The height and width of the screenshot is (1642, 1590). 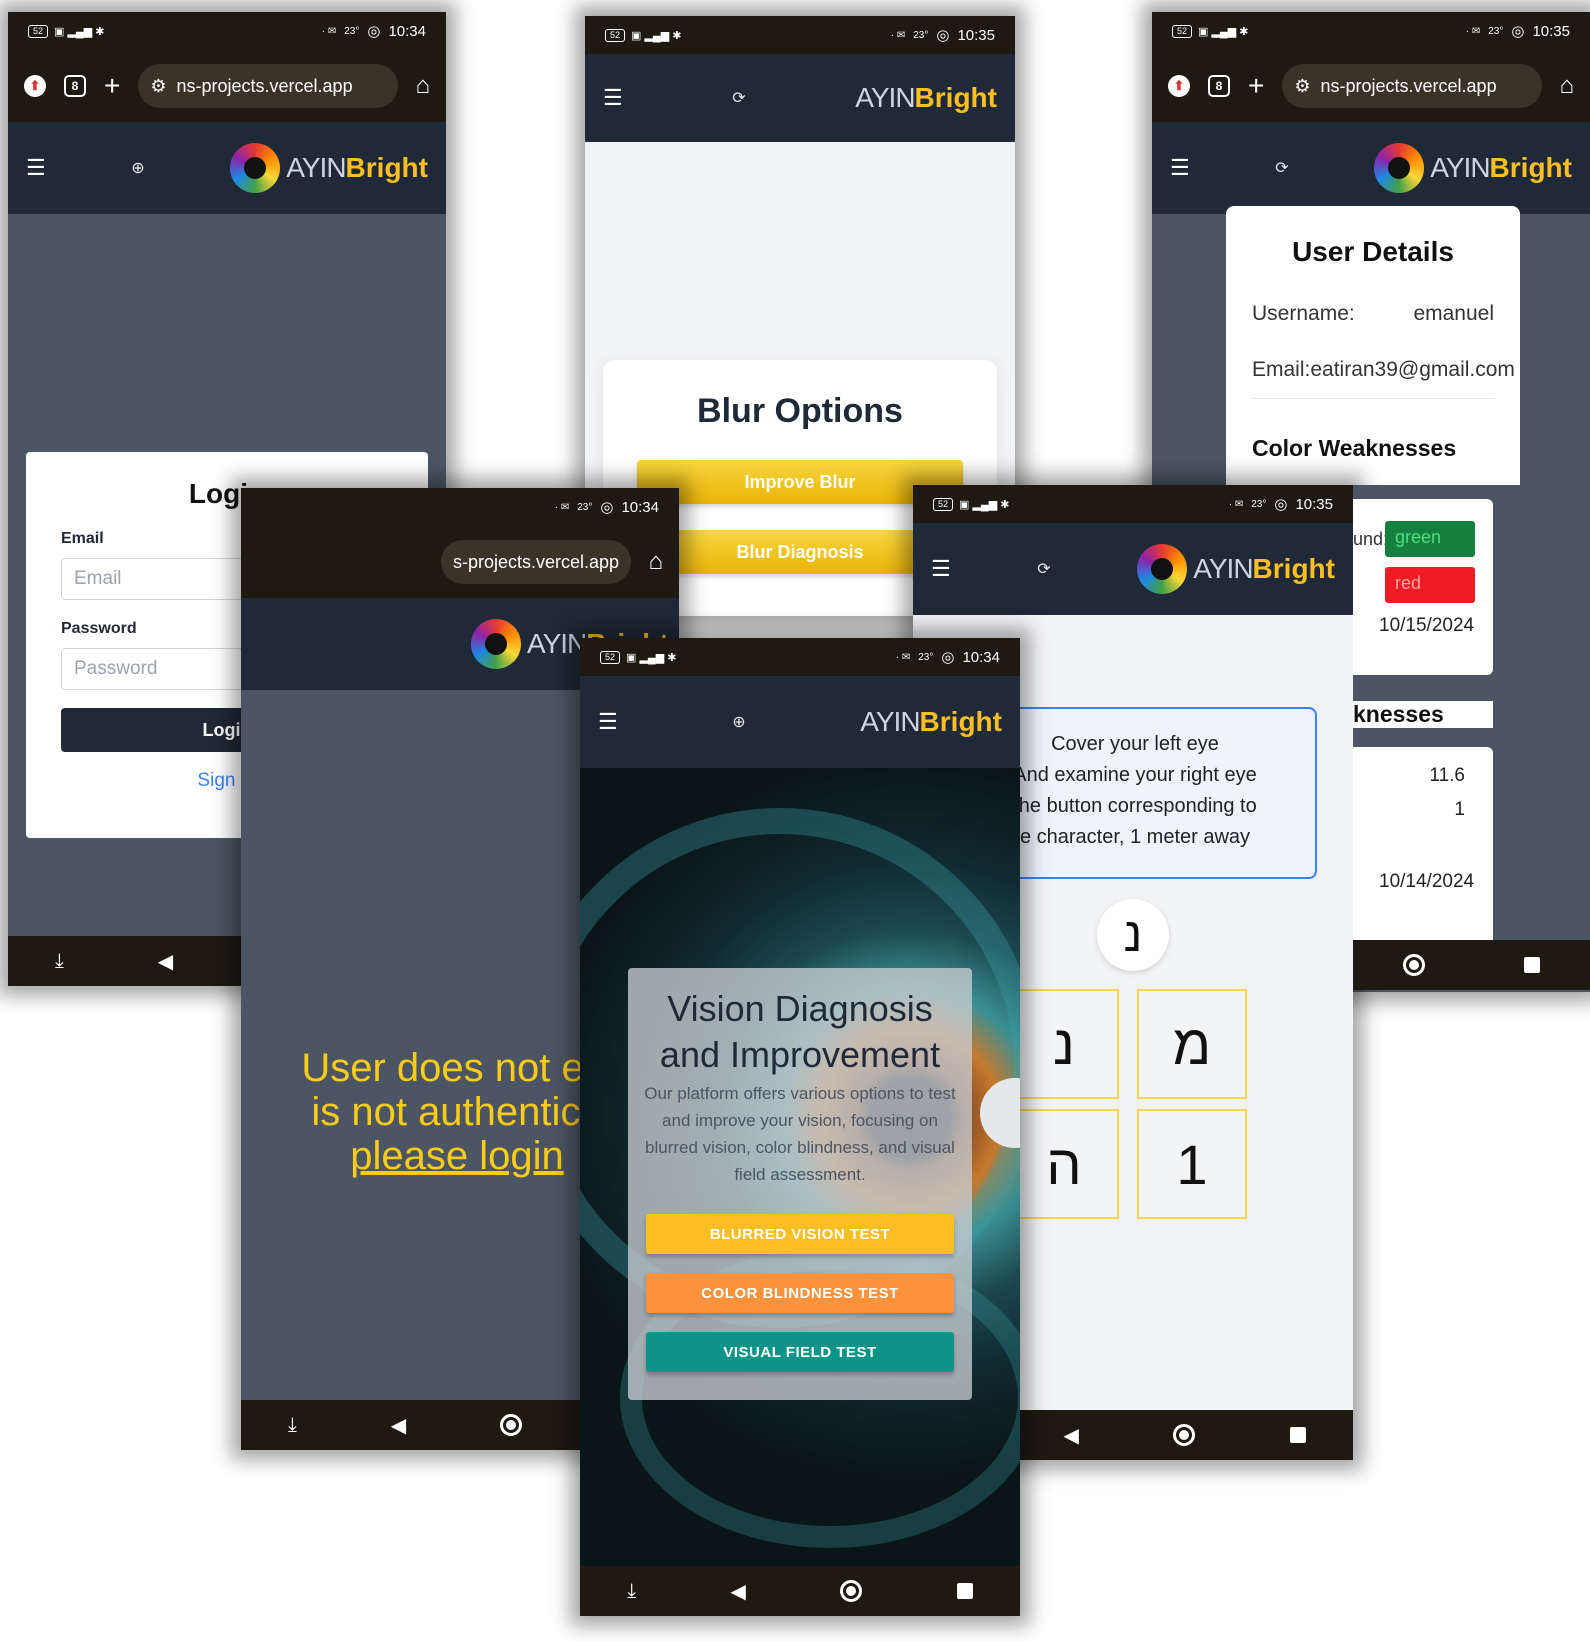 I want to click on green-chip: green, so click(x=1430, y=539).